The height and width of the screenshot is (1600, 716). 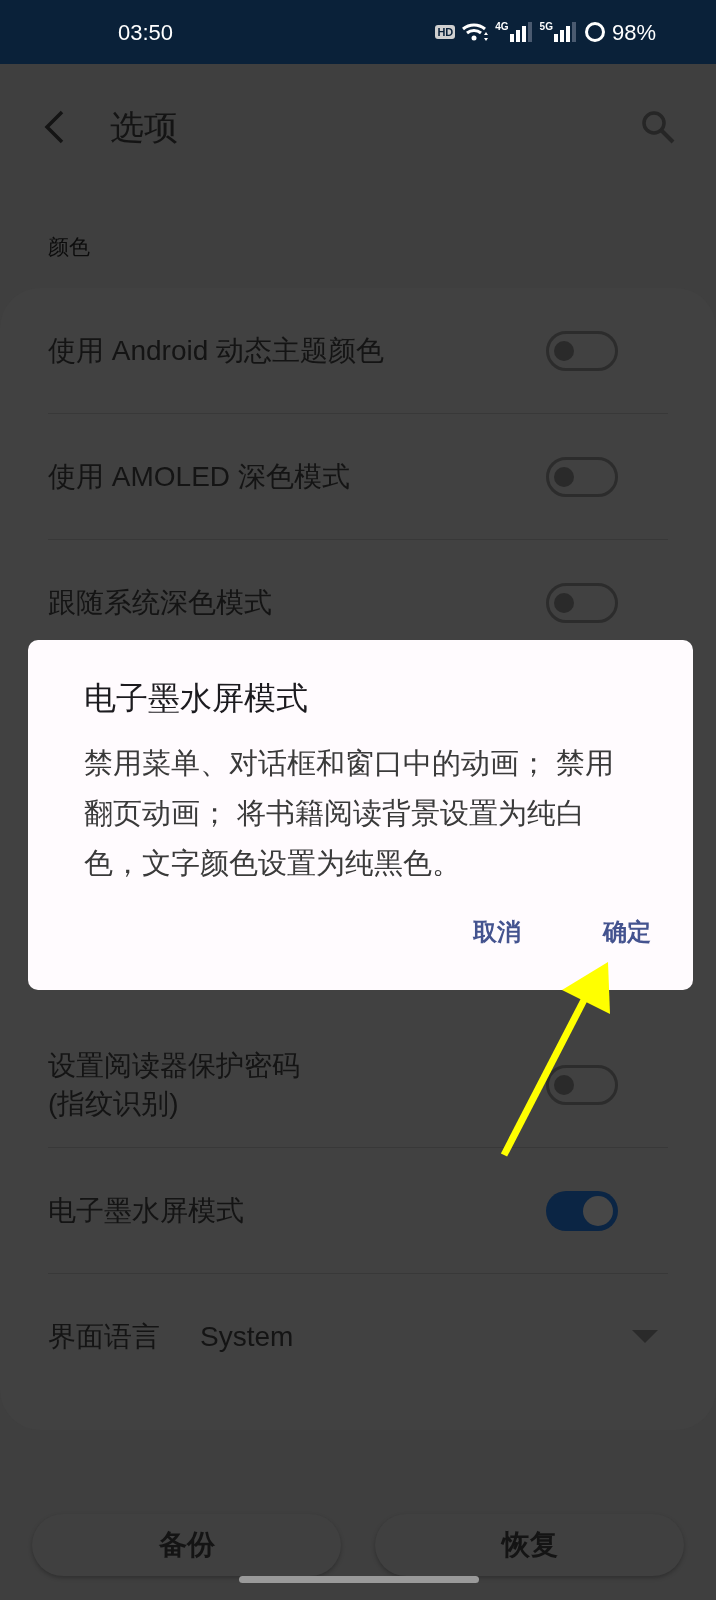 What do you see at coordinates (658, 127) in the screenshot?
I see `search-icon` at bounding box center [658, 127].